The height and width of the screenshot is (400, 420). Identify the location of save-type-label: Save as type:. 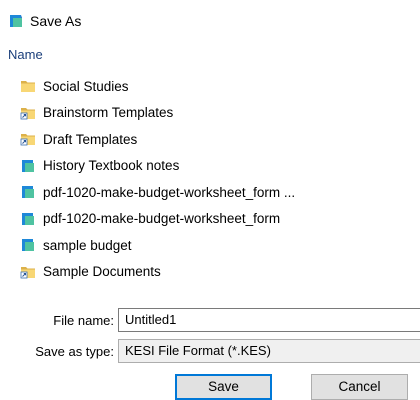
(74, 351).